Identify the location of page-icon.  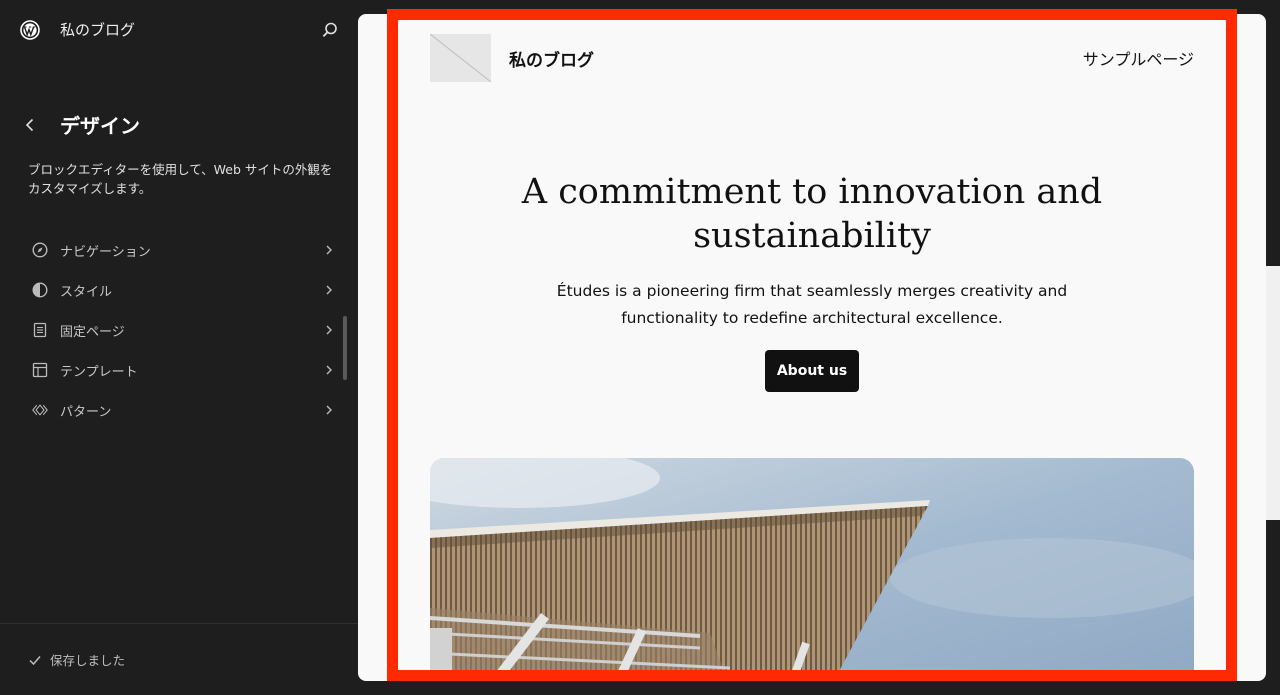
(40, 330).